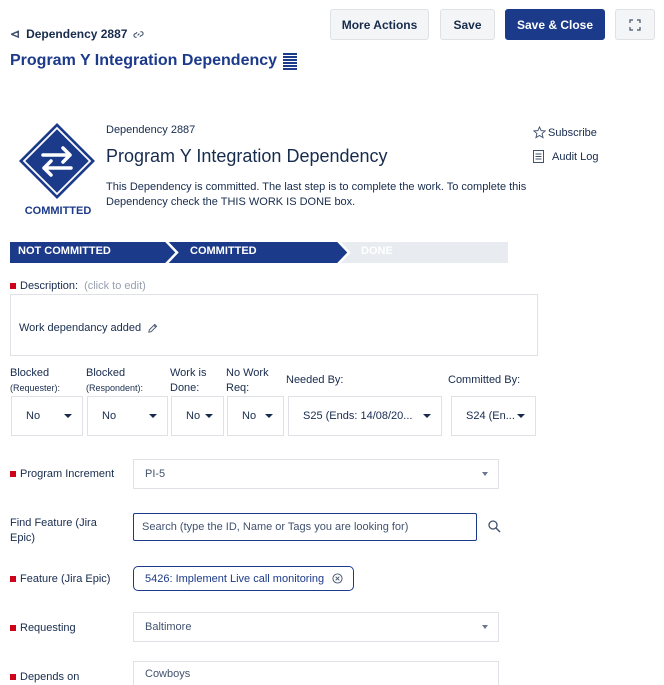  I want to click on needed-by-label: Needed By:, so click(315, 380).